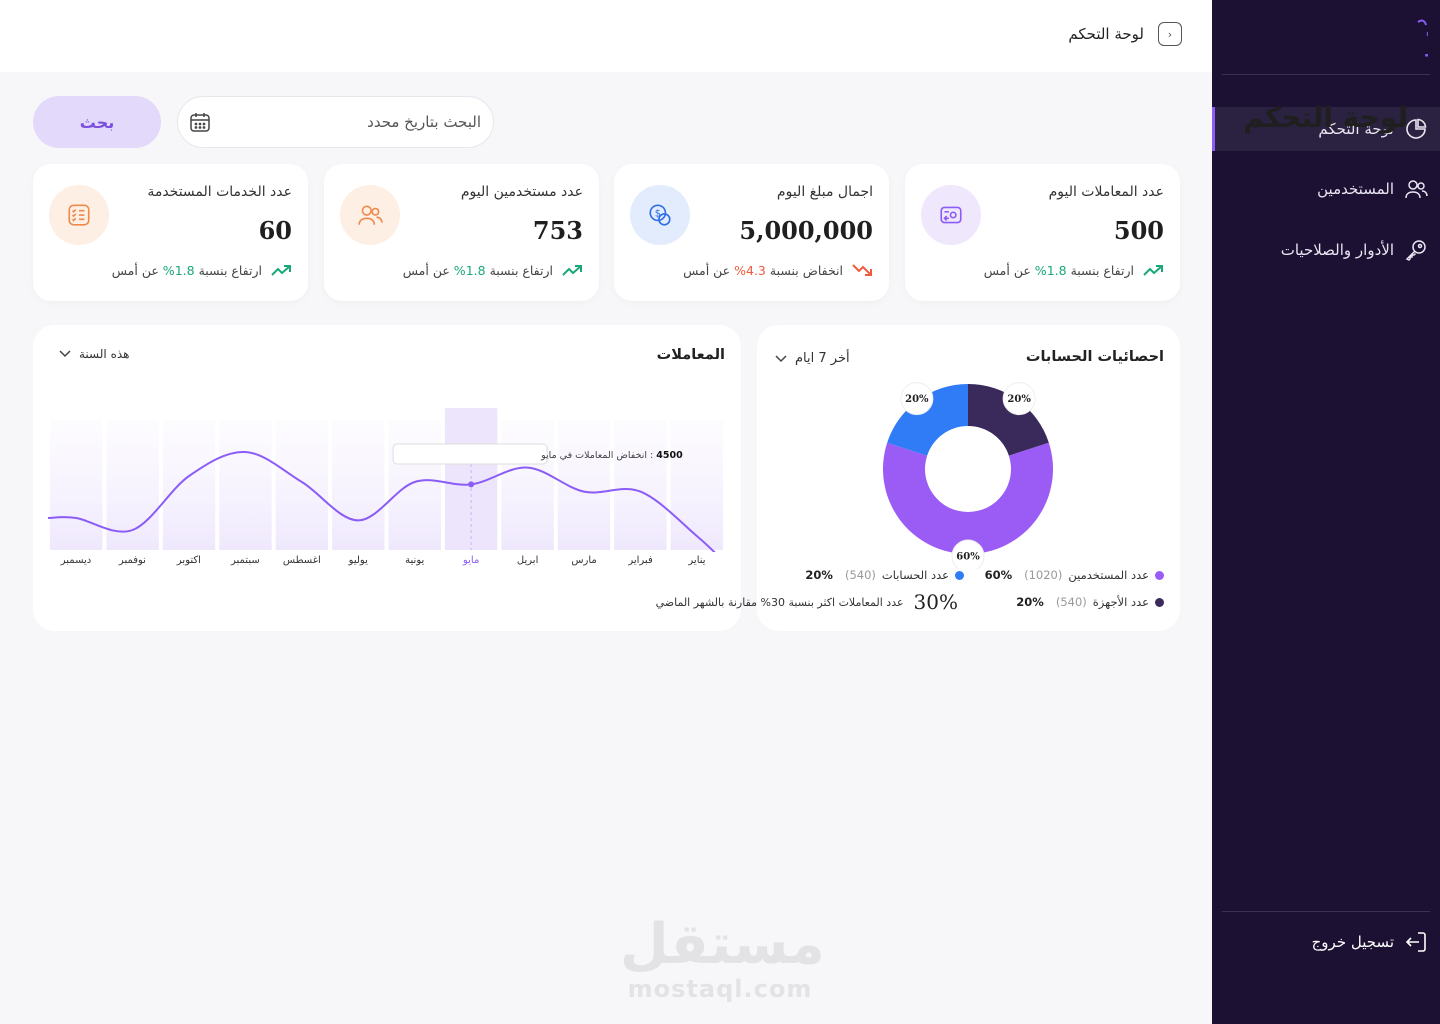  What do you see at coordinates (1355, 189) in the screenshot?
I see `sidebar-item-label: المستخدمين` at bounding box center [1355, 189].